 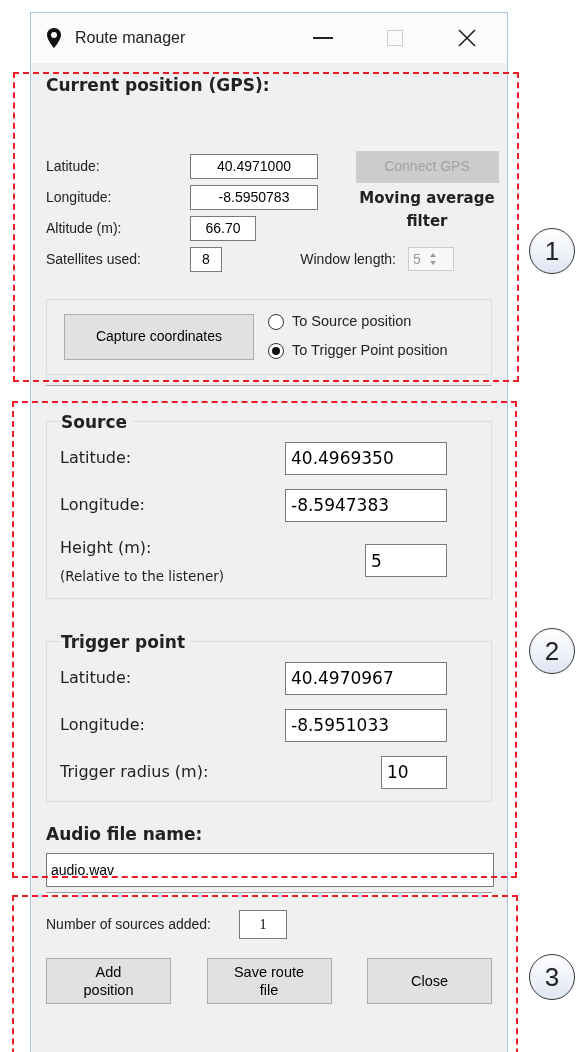 I want to click on text-field: 1, so click(x=263, y=925).